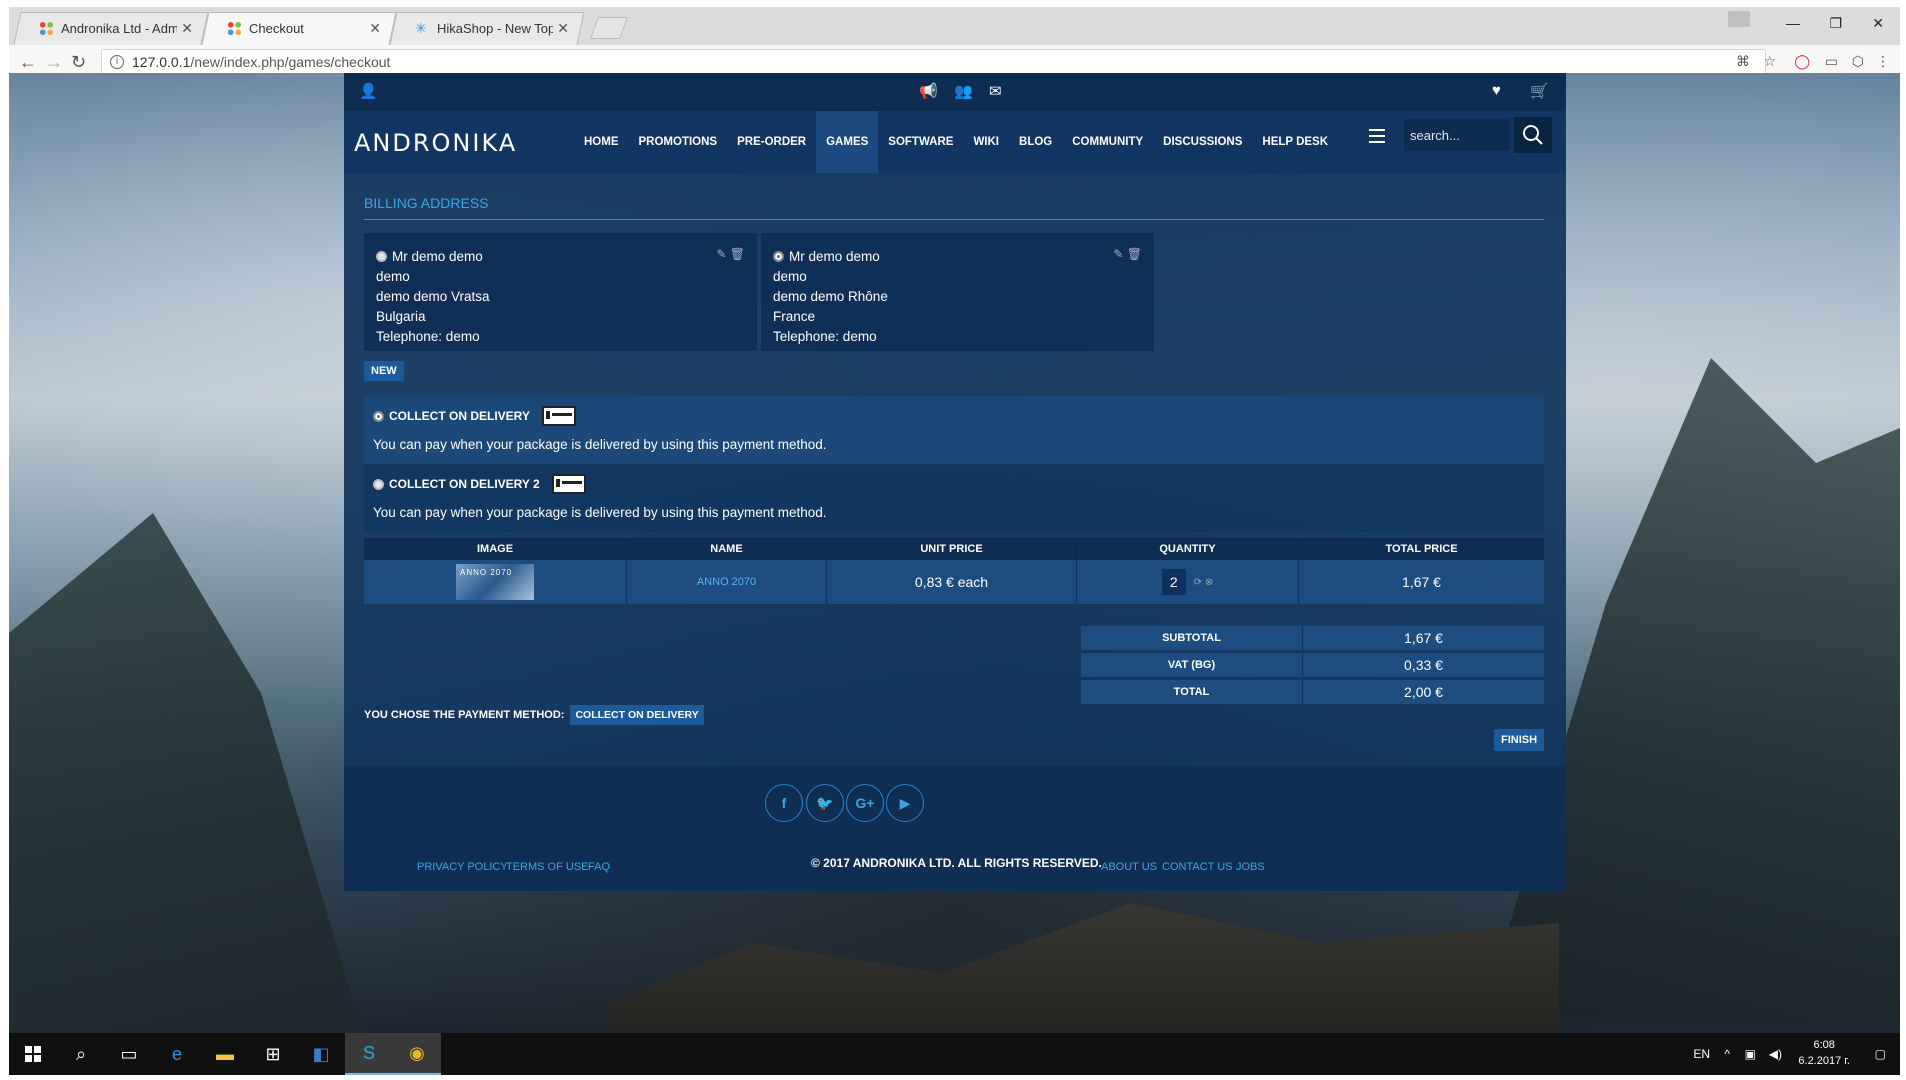 The height and width of the screenshot is (1080, 1906). I want to click on volume-icon: ◀), so click(1775, 1054).